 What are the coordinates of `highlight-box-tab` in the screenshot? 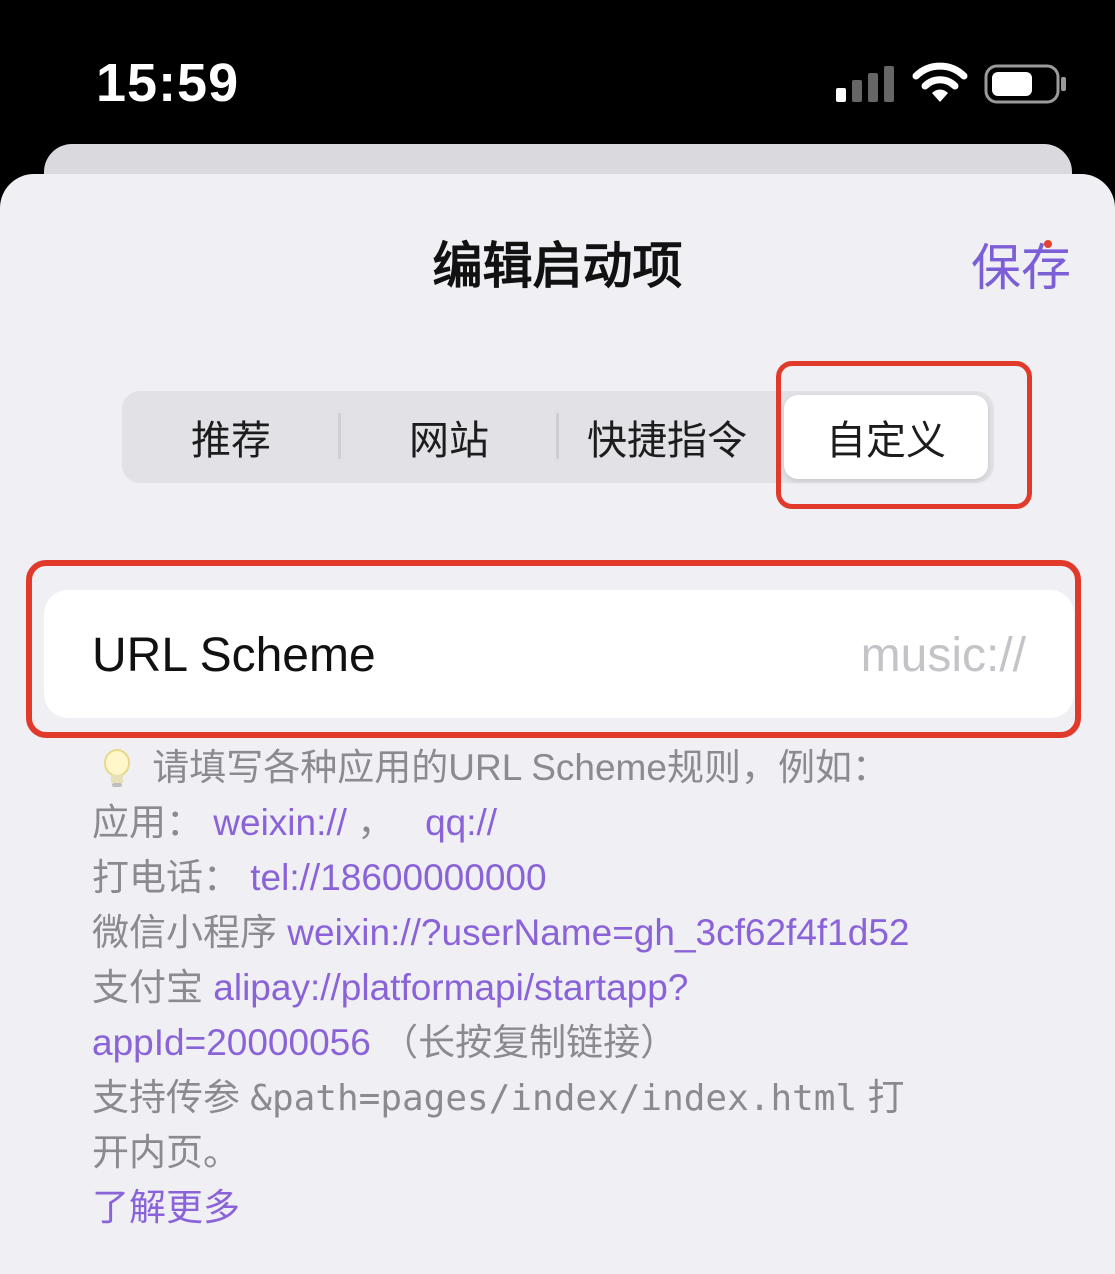 It's located at (904, 435).